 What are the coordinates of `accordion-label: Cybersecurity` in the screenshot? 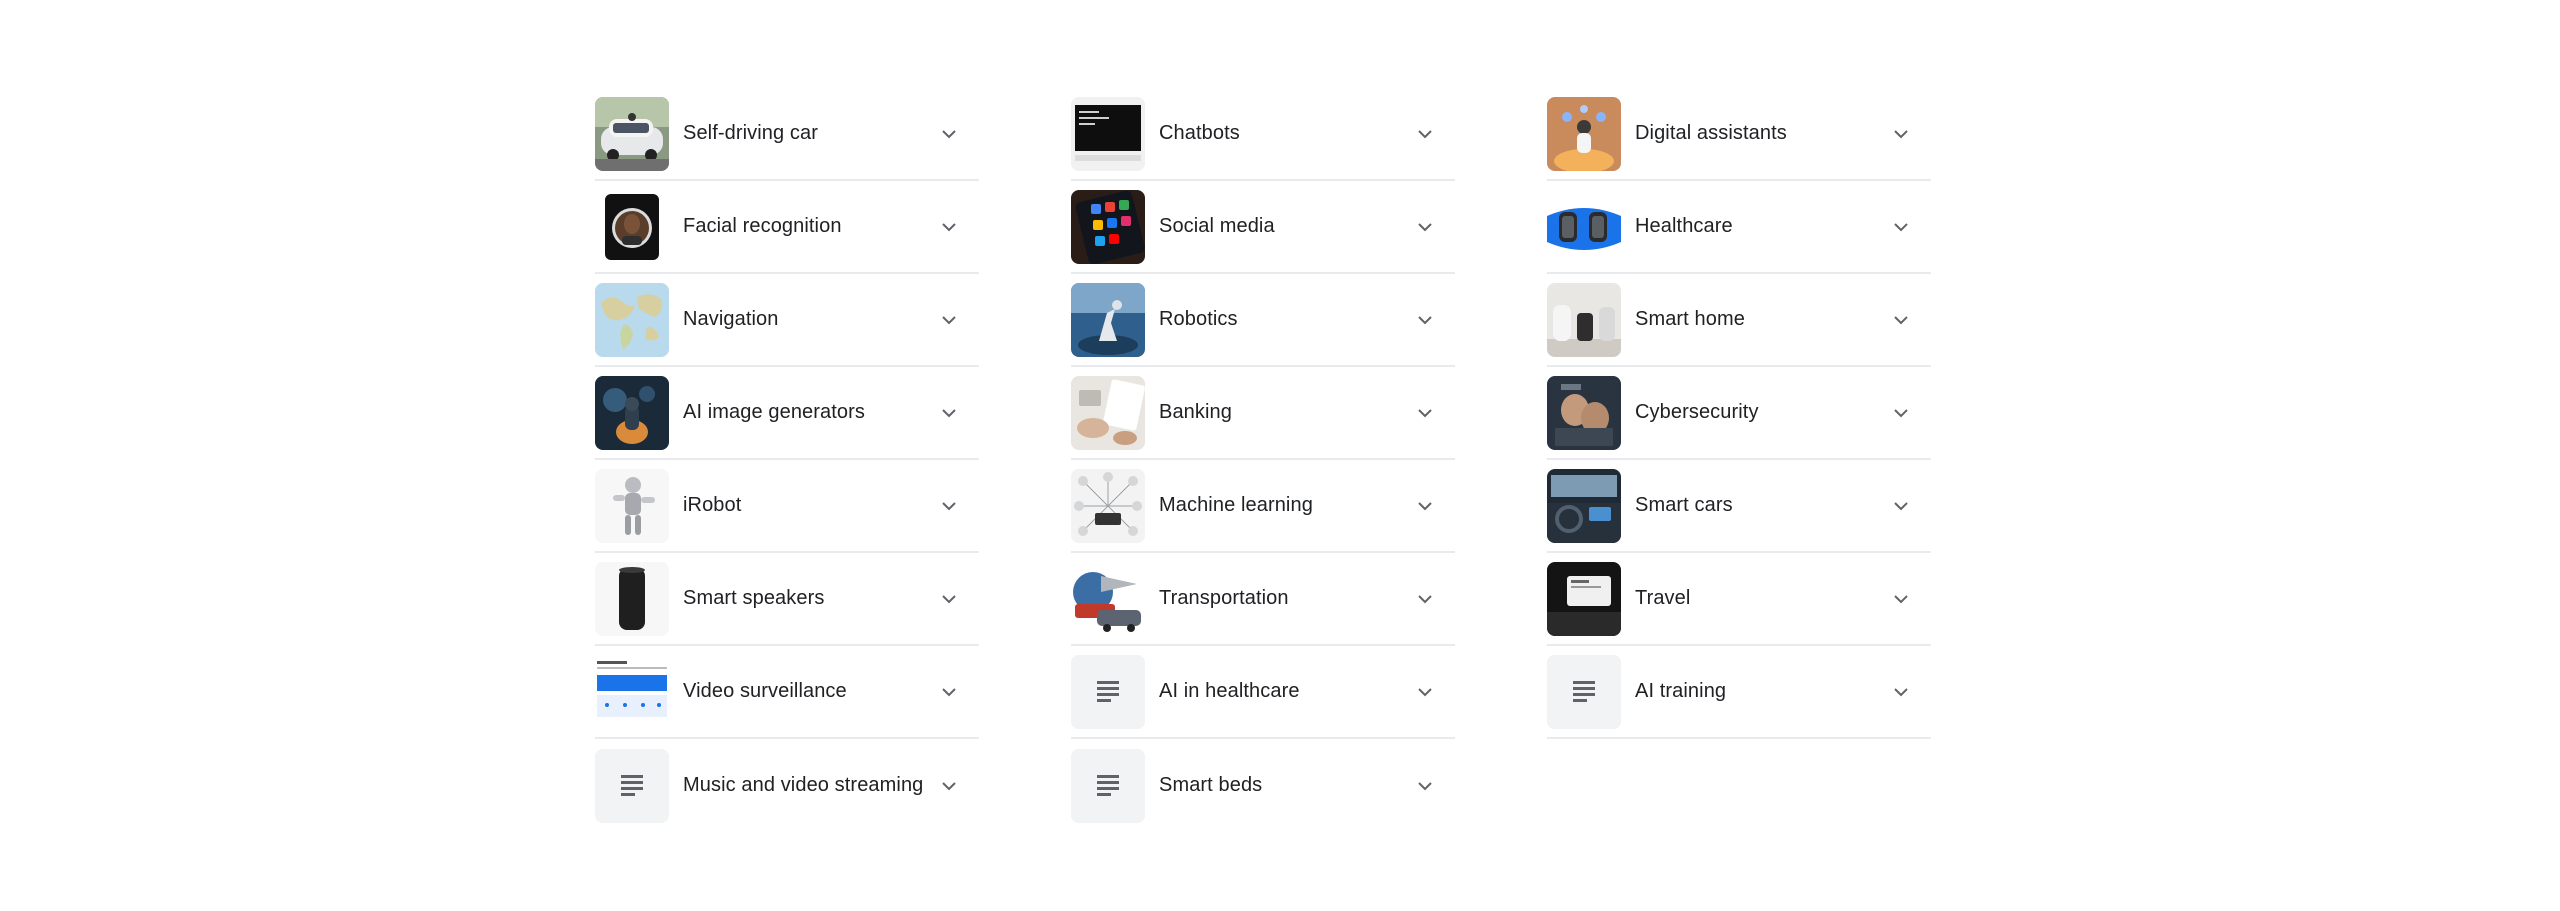 It's located at (1697, 412).